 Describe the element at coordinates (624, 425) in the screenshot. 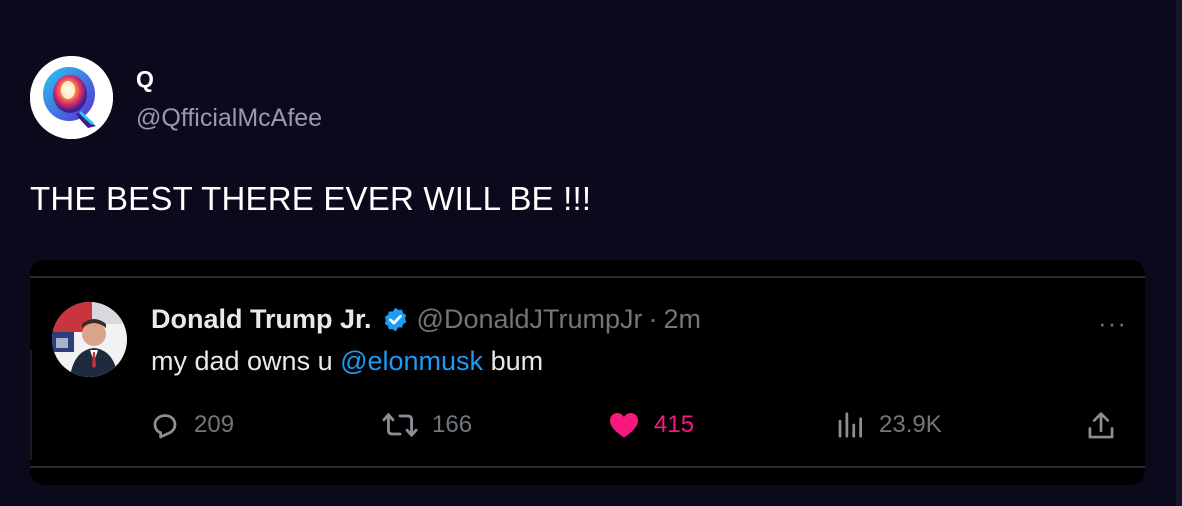

I see `like-heart-icon` at that location.